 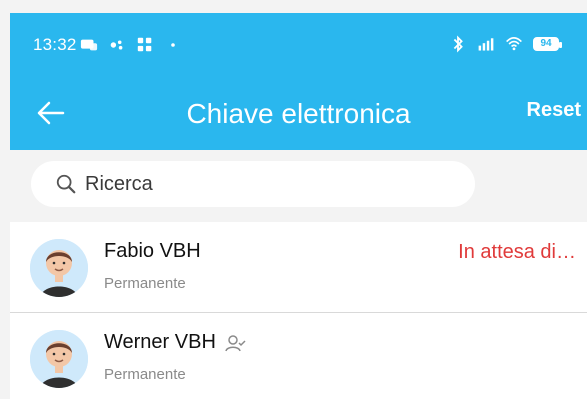 What do you see at coordinates (144, 44) in the screenshot?
I see `apps-icon` at bounding box center [144, 44].